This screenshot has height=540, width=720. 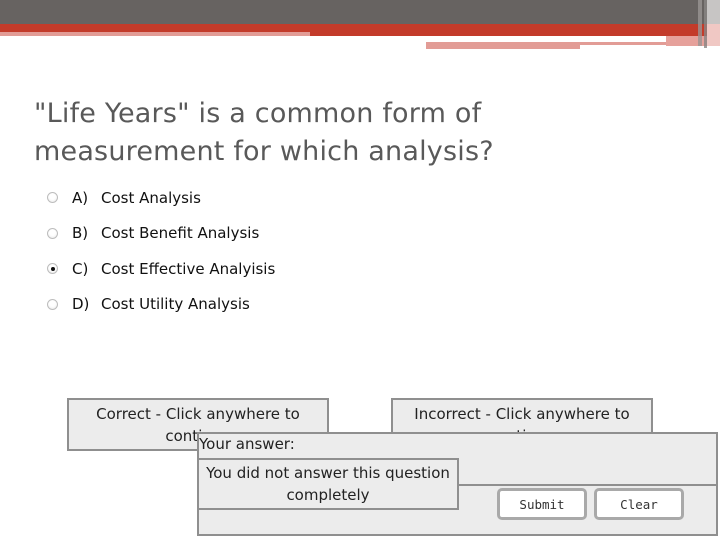 I want to click on submit-button: Submit, so click(x=542, y=504).